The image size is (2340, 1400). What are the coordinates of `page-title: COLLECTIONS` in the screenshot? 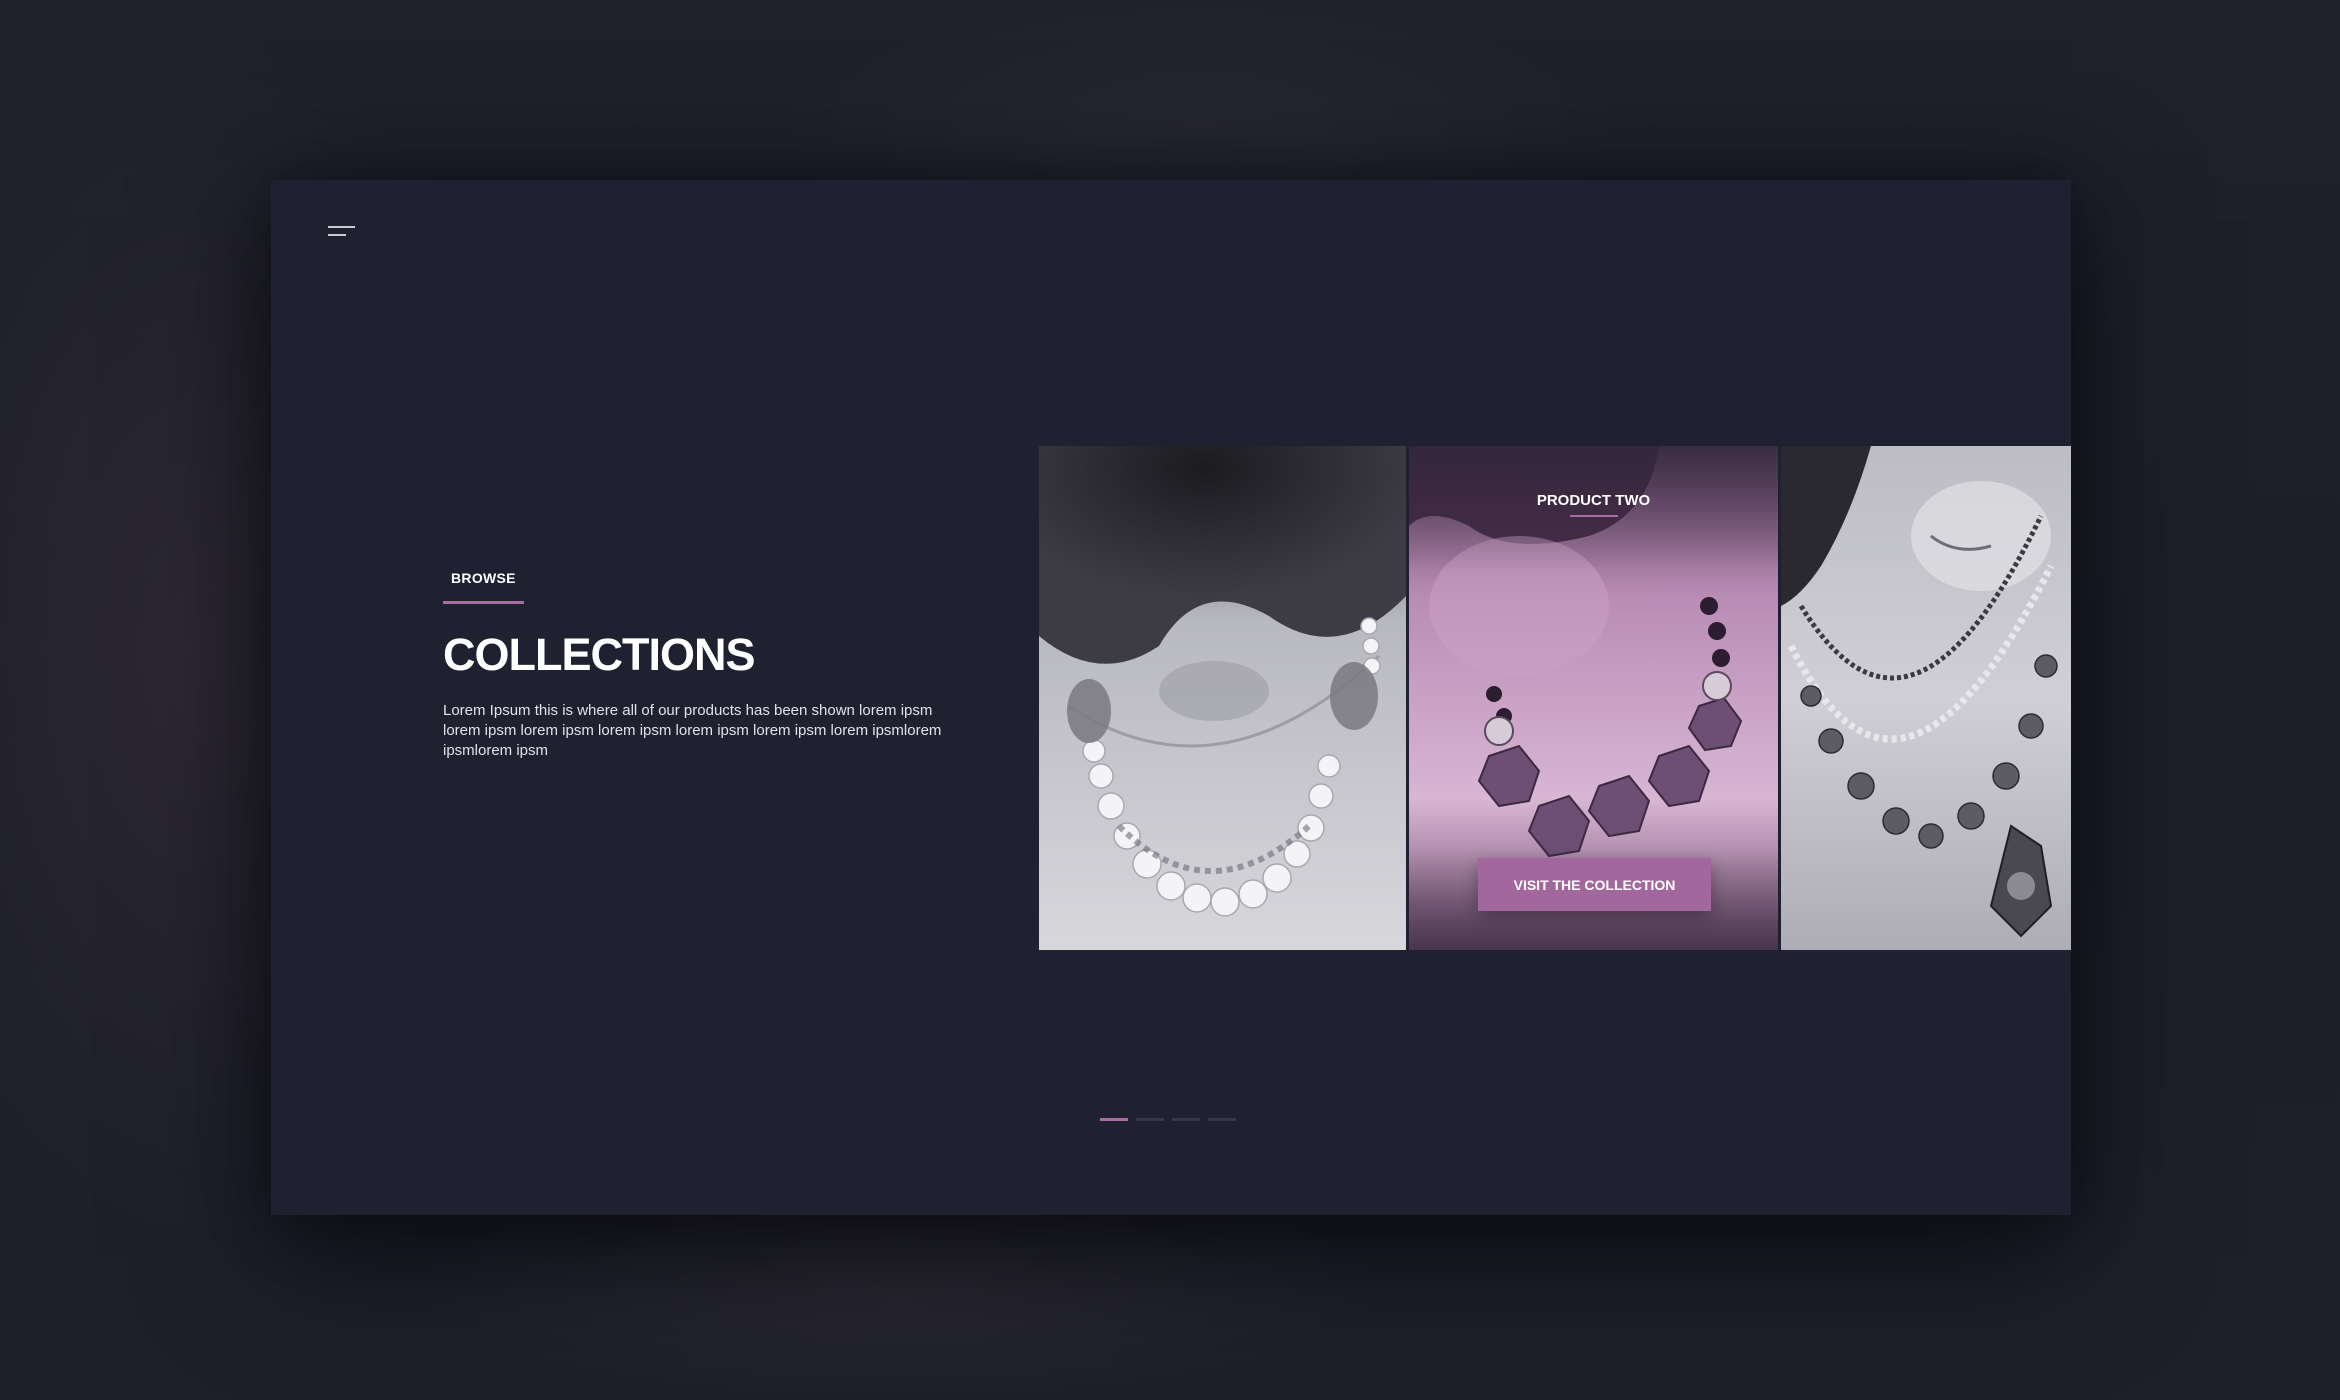 It's located at (599, 654).